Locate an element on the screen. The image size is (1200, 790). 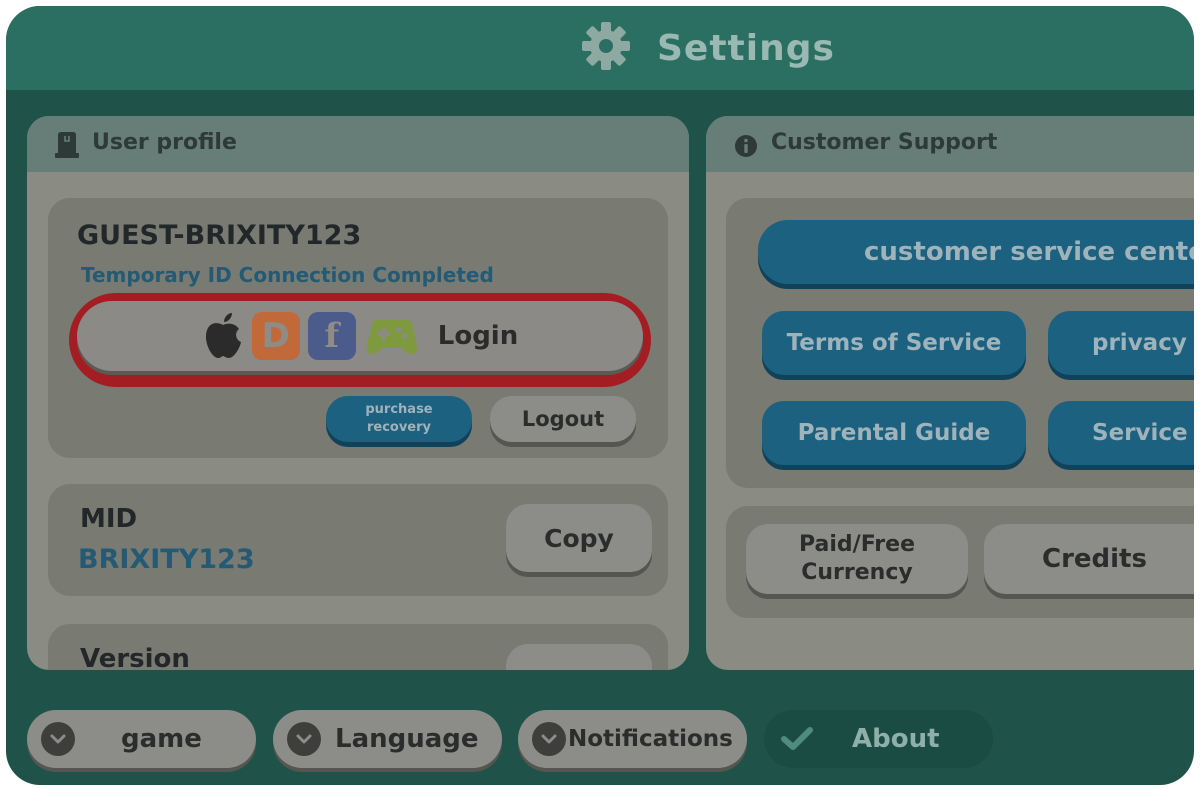
tab-notifications: Notifications is located at coordinates (632, 739).